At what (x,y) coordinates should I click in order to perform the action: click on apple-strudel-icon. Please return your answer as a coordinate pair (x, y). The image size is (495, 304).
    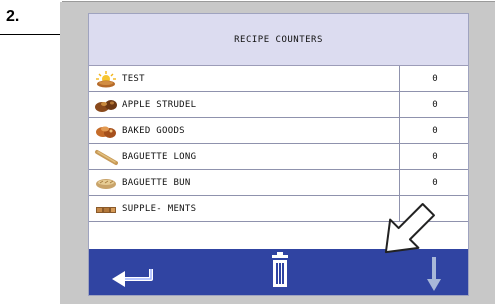
    Looking at the image, I should click on (106, 105).